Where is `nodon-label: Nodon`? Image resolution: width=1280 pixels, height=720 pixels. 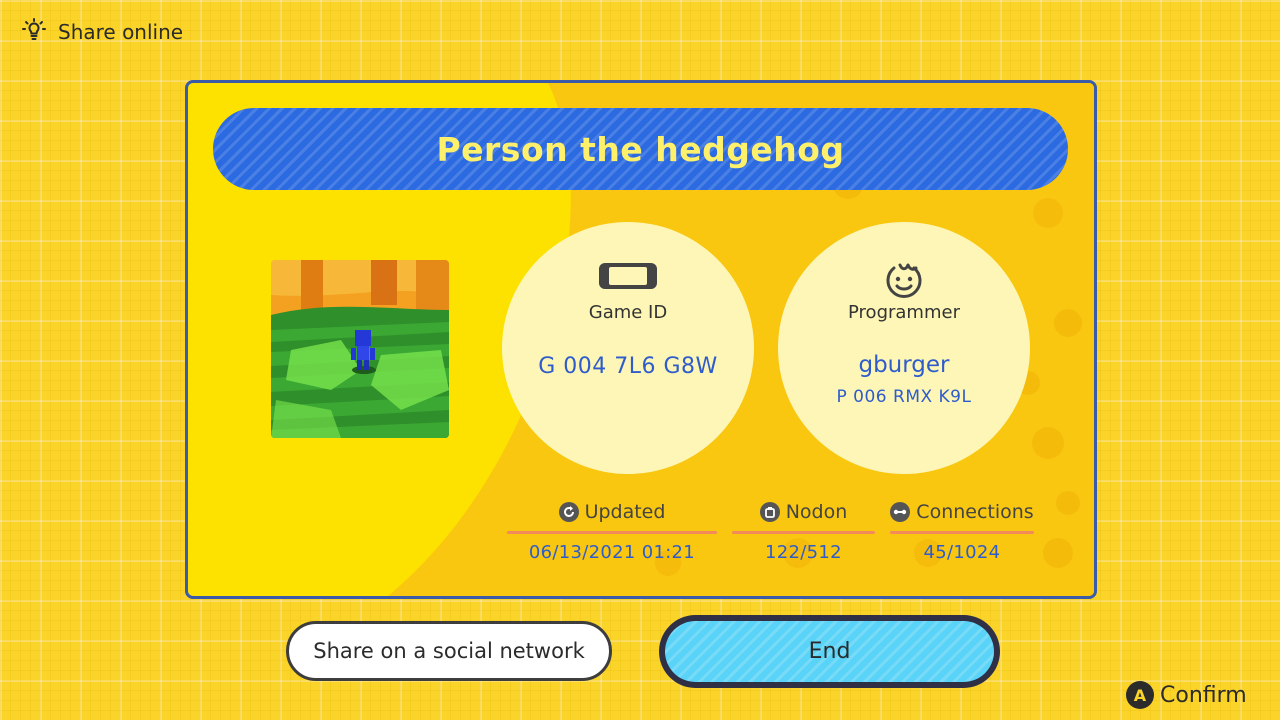 nodon-label: Nodon is located at coordinates (816, 512).